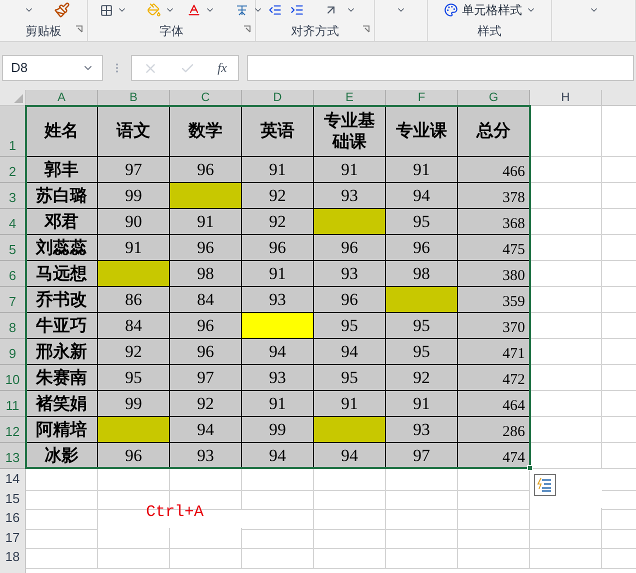 The height and width of the screenshot is (573, 636). I want to click on row-header: 11, so click(13, 404).